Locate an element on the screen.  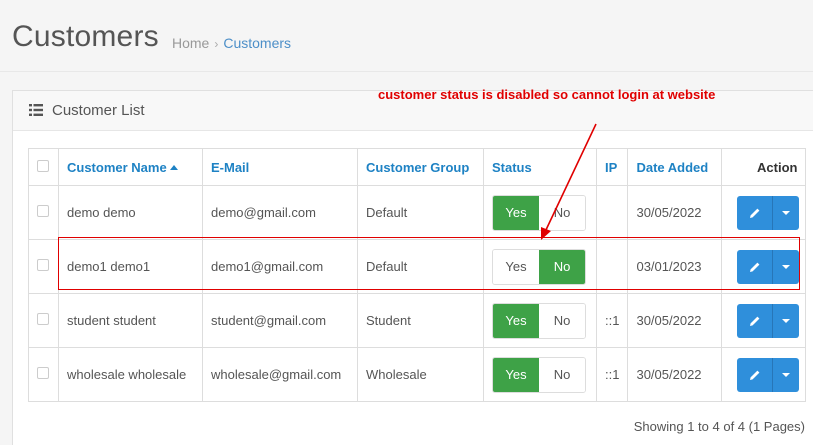
column-label-customer-group: Customer Group is located at coordinates (418, 167).